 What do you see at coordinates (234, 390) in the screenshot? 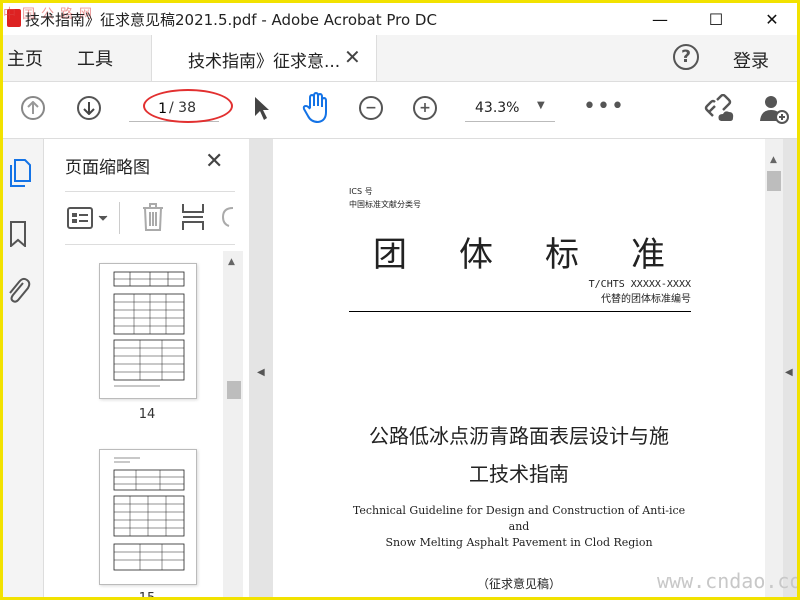
I see `thumbnail-scroll-thumb` at bounding box center [234, 390].